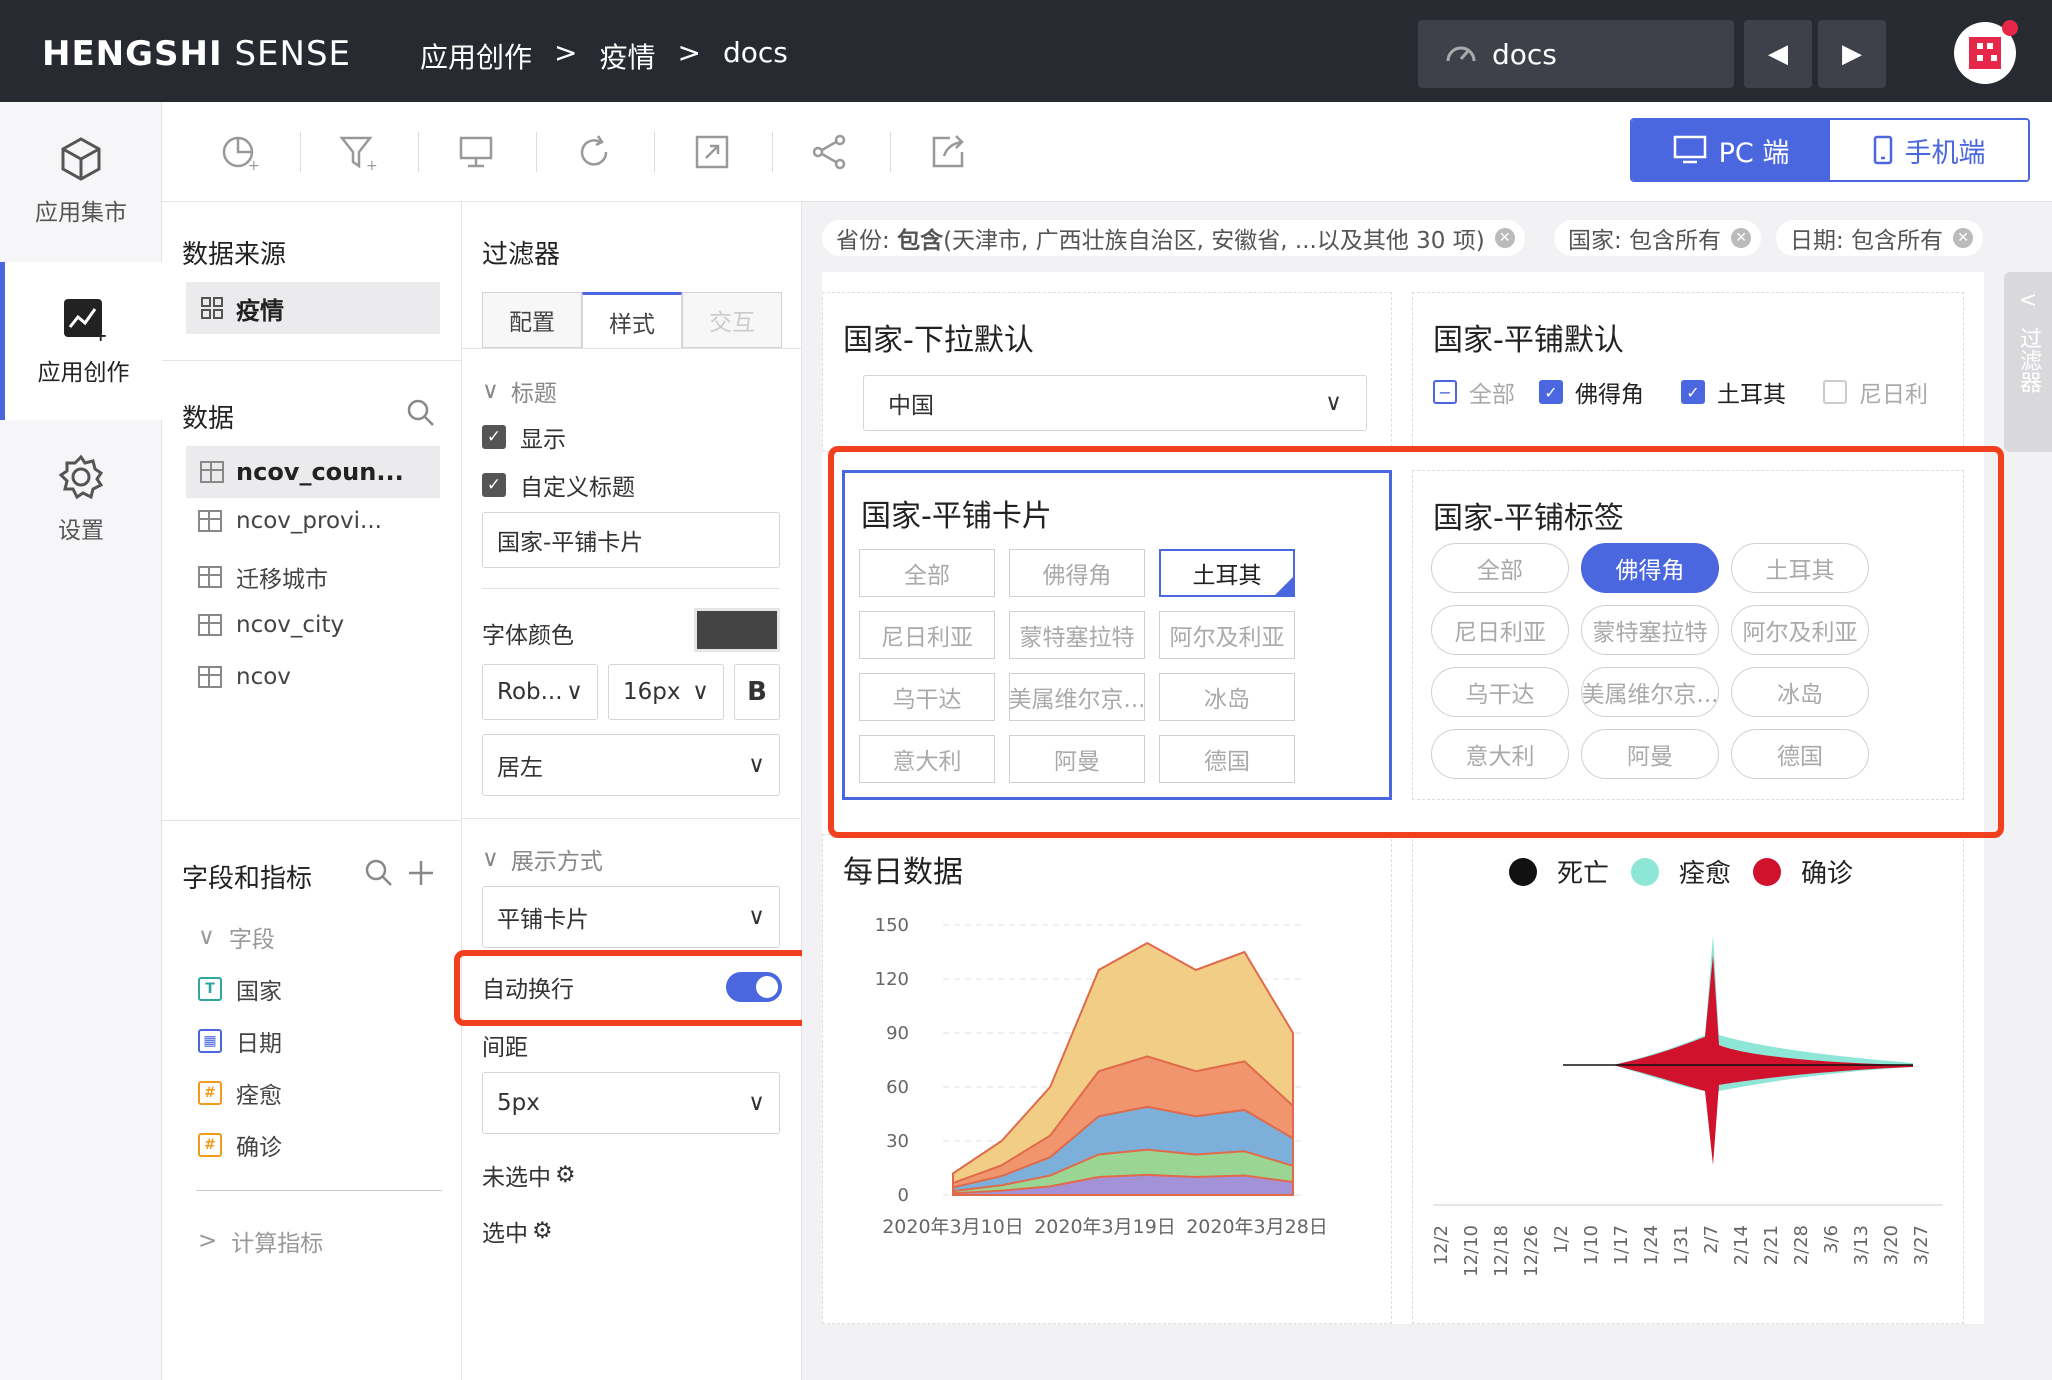 The width and height of the screenshot is (2052, 1380). Describe the element at coordinates (772, 152) in the screenshot. I see `toolbar-divider` at that location.